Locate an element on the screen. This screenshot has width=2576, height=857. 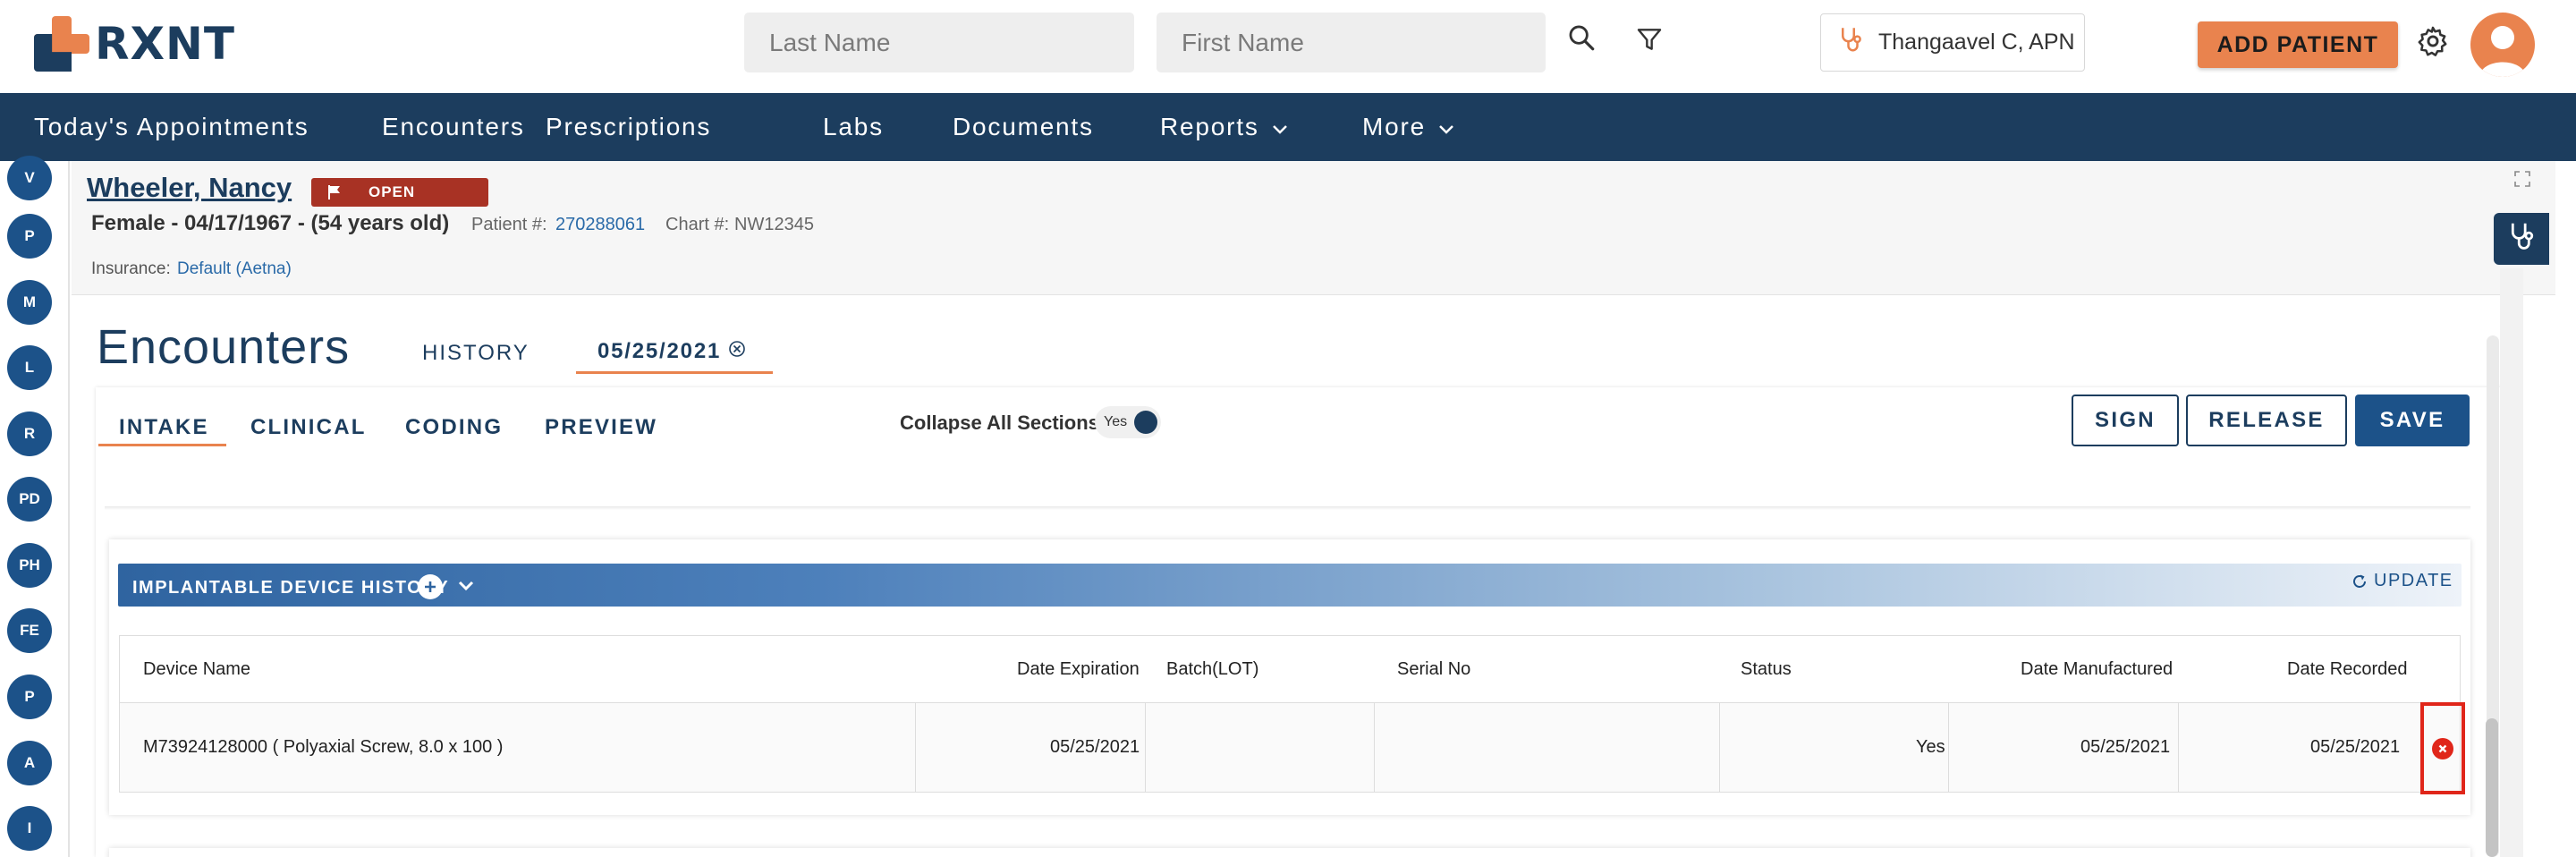
nav-encounters: Encounters is located at coordinates (453, 127).